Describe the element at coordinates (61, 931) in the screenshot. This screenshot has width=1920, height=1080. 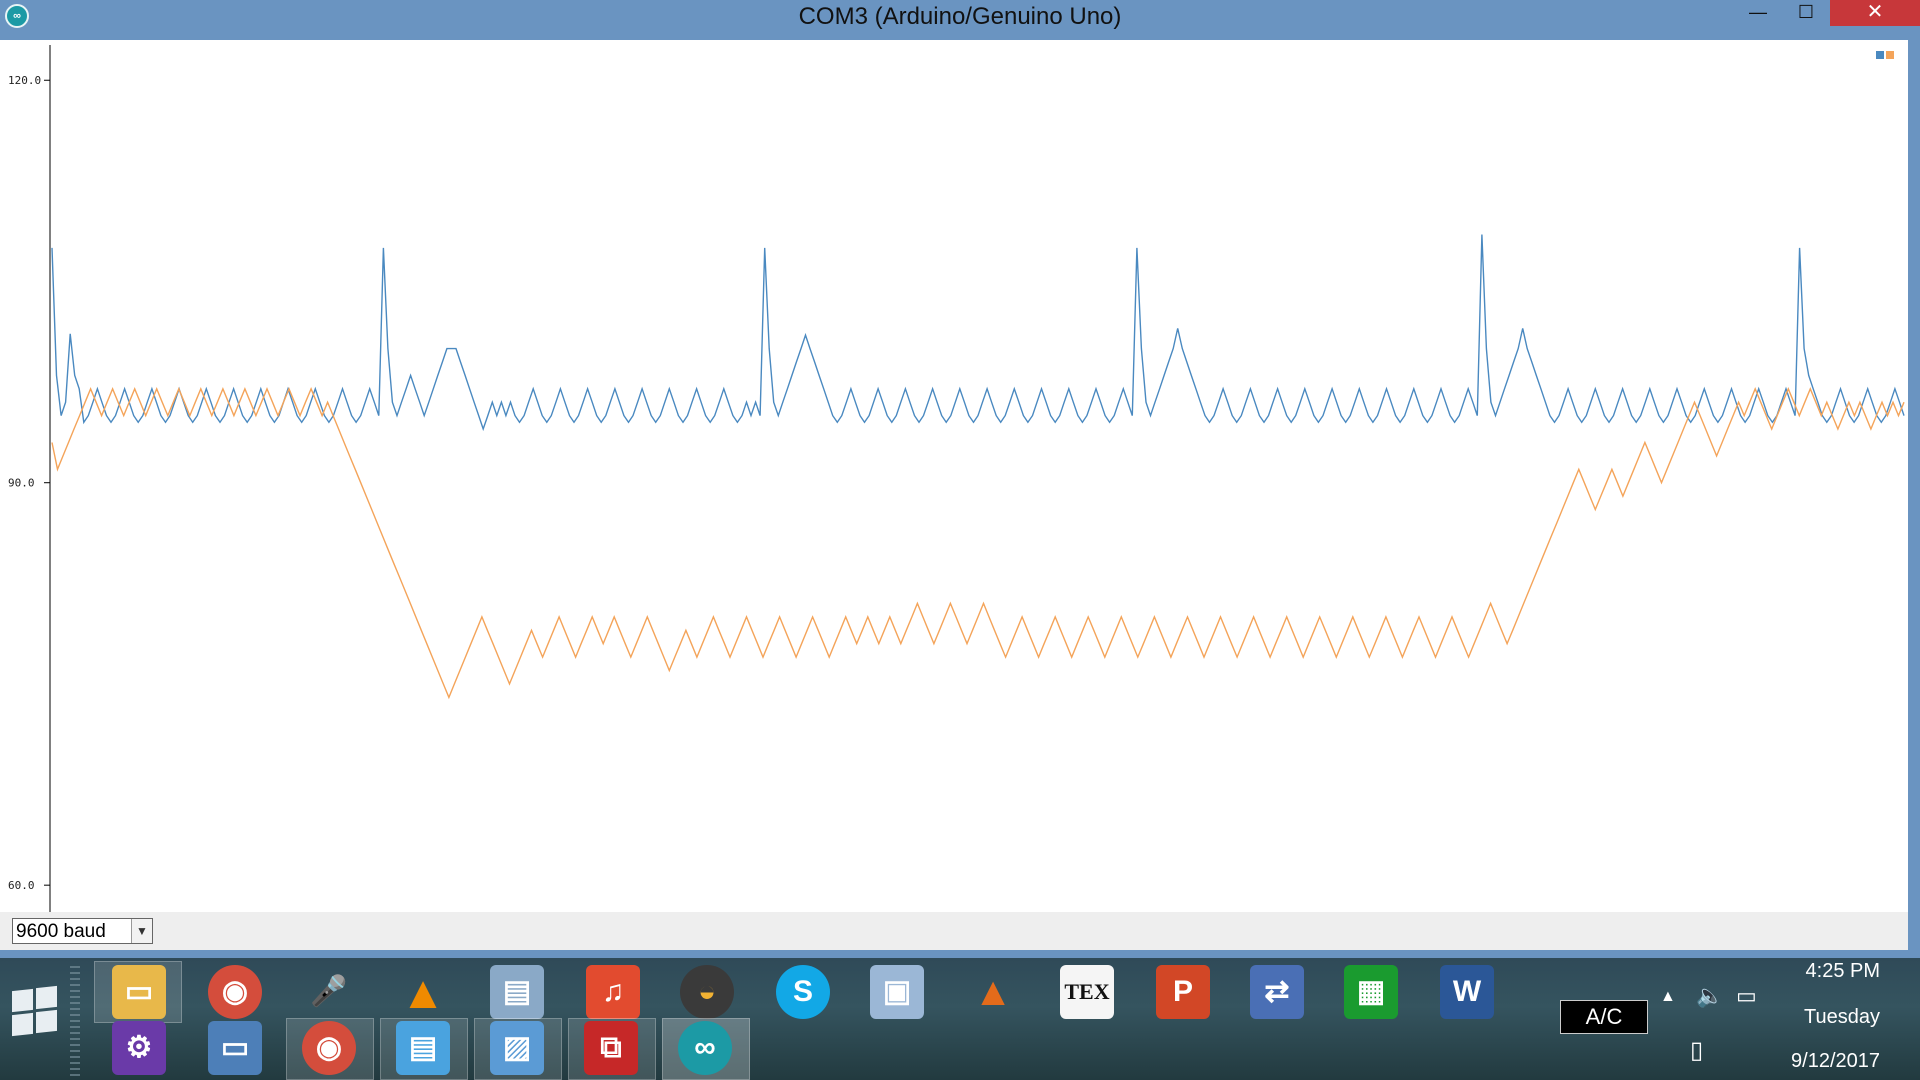
I see `baud-rate-value: 9600 baud` at that location.